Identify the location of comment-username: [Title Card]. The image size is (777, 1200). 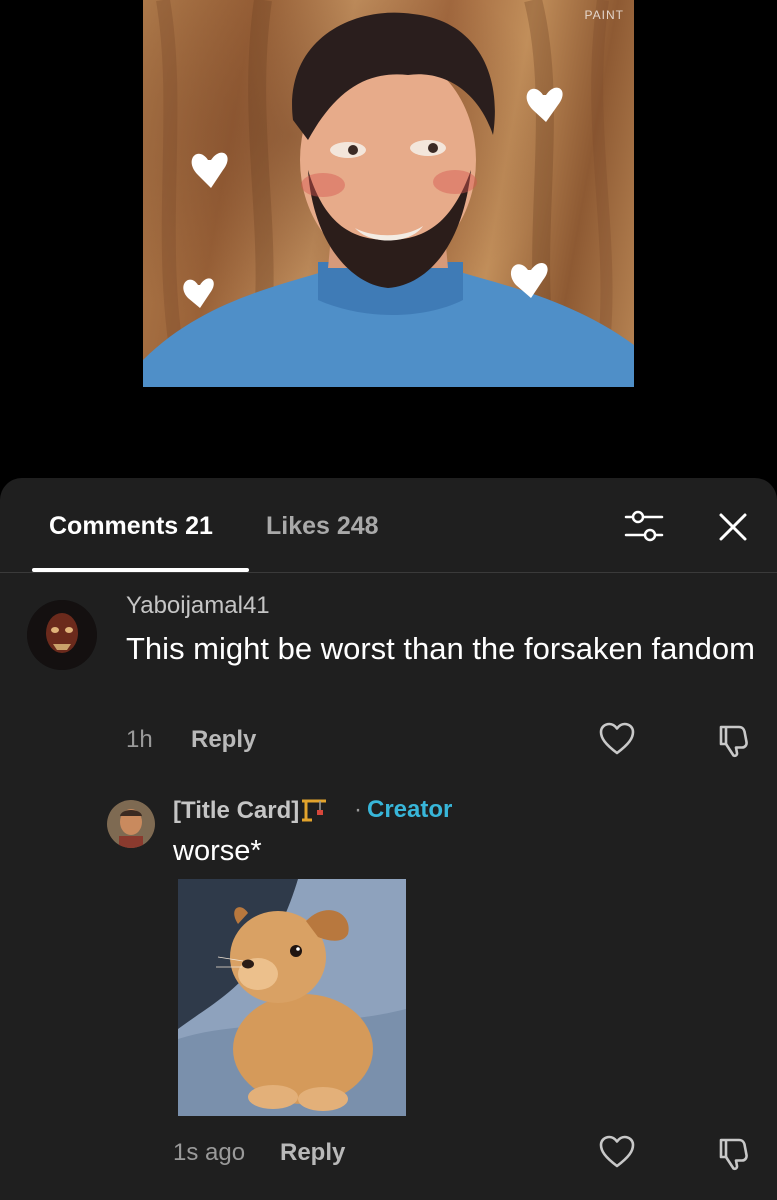
(250, 810).